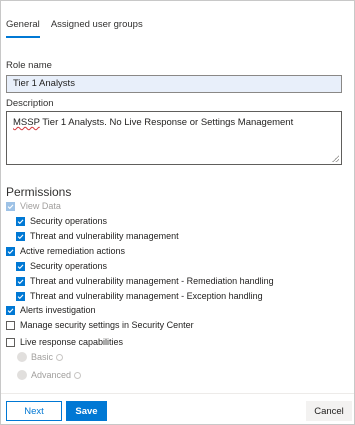 This screenshot has width=355, height=425. What do you see at coordinates (23, 28) in the screenshot?
I see `tab-general: General` at bounding box center [23, 28].